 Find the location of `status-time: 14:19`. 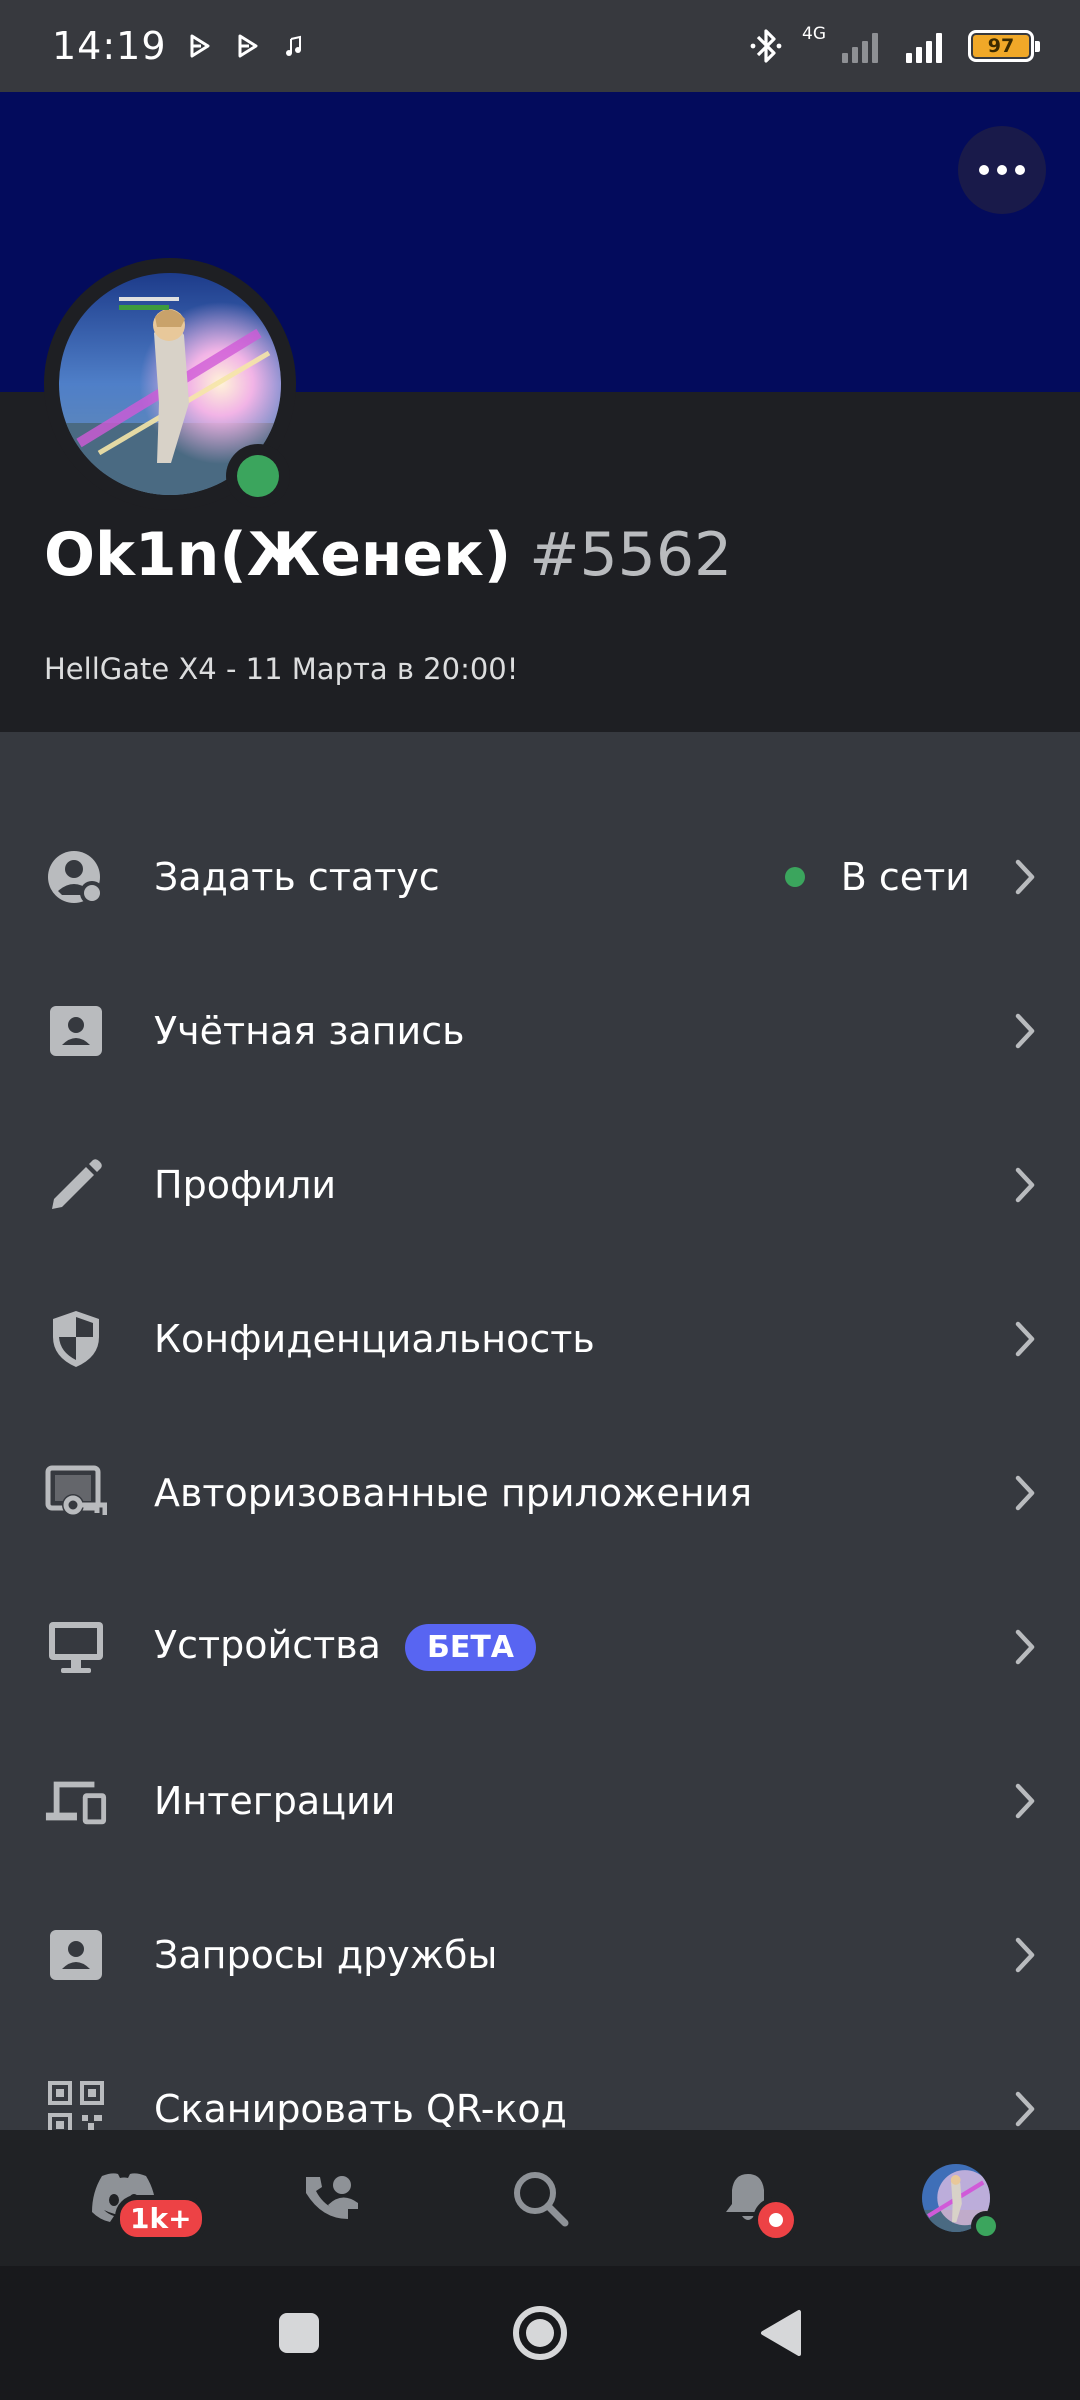

status-time: 14:19 is located at coordinates (109, 46).